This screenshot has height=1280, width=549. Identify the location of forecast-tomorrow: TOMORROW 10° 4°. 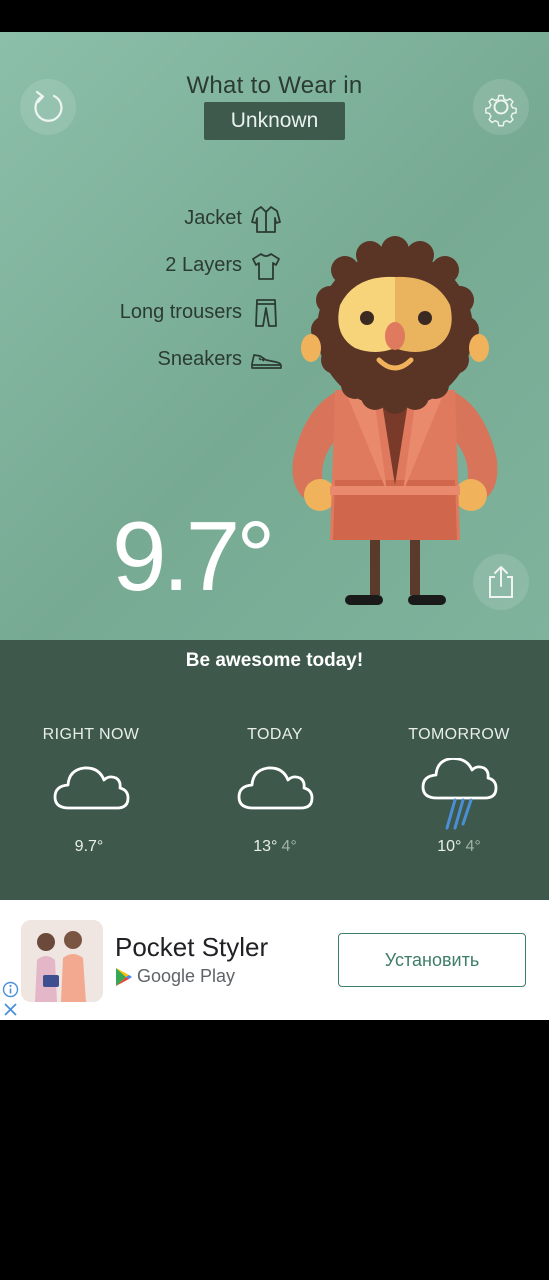
(459, 791).